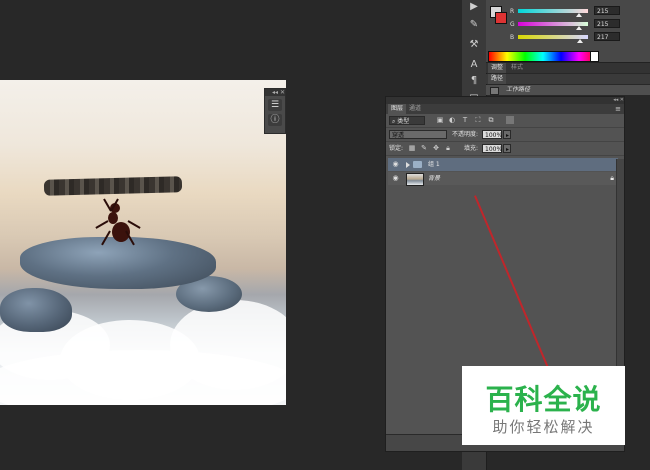  Describe the element at coordinates (505, 121) in the screenshot. I see `layer-filter-row: ⌕ 类型 ▣ ◐ T ⛶ ⧉` at that location.